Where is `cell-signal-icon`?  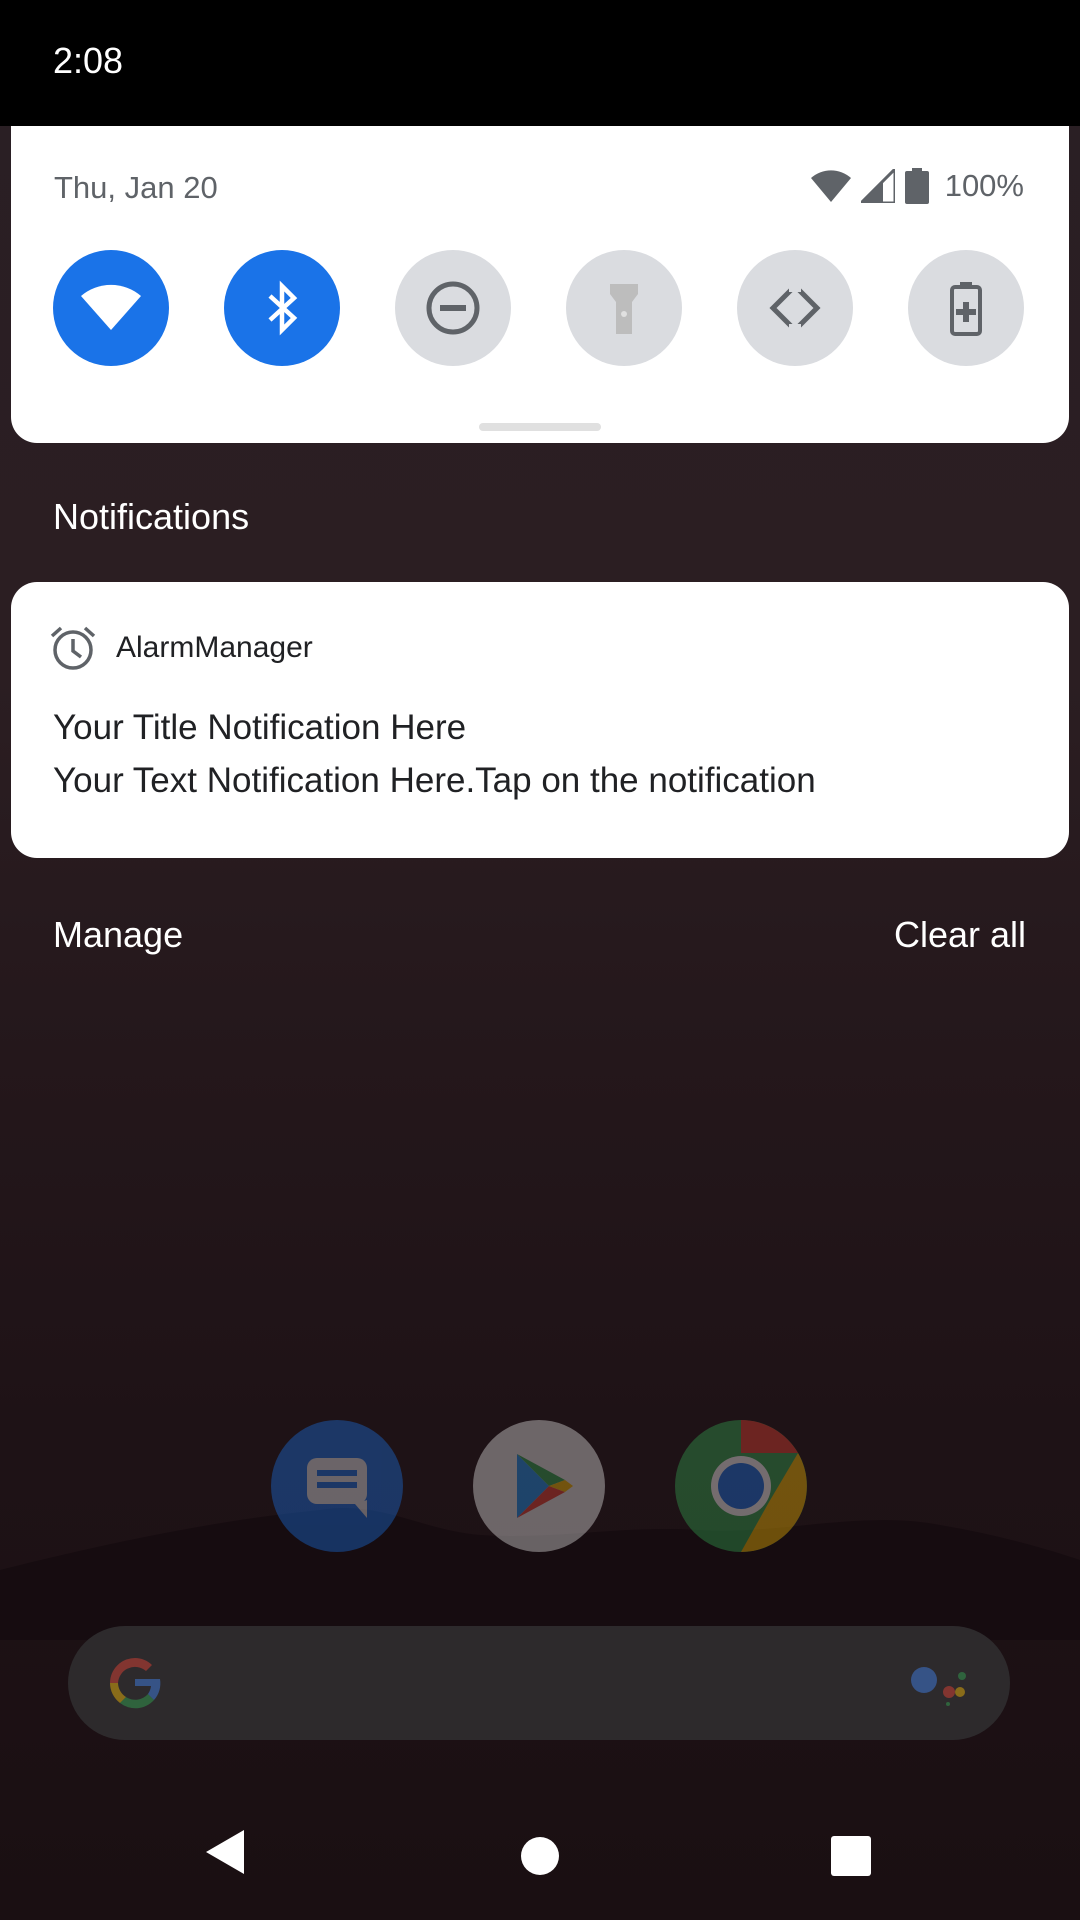 cell-signal-icon is located at coordinates (877, 186).